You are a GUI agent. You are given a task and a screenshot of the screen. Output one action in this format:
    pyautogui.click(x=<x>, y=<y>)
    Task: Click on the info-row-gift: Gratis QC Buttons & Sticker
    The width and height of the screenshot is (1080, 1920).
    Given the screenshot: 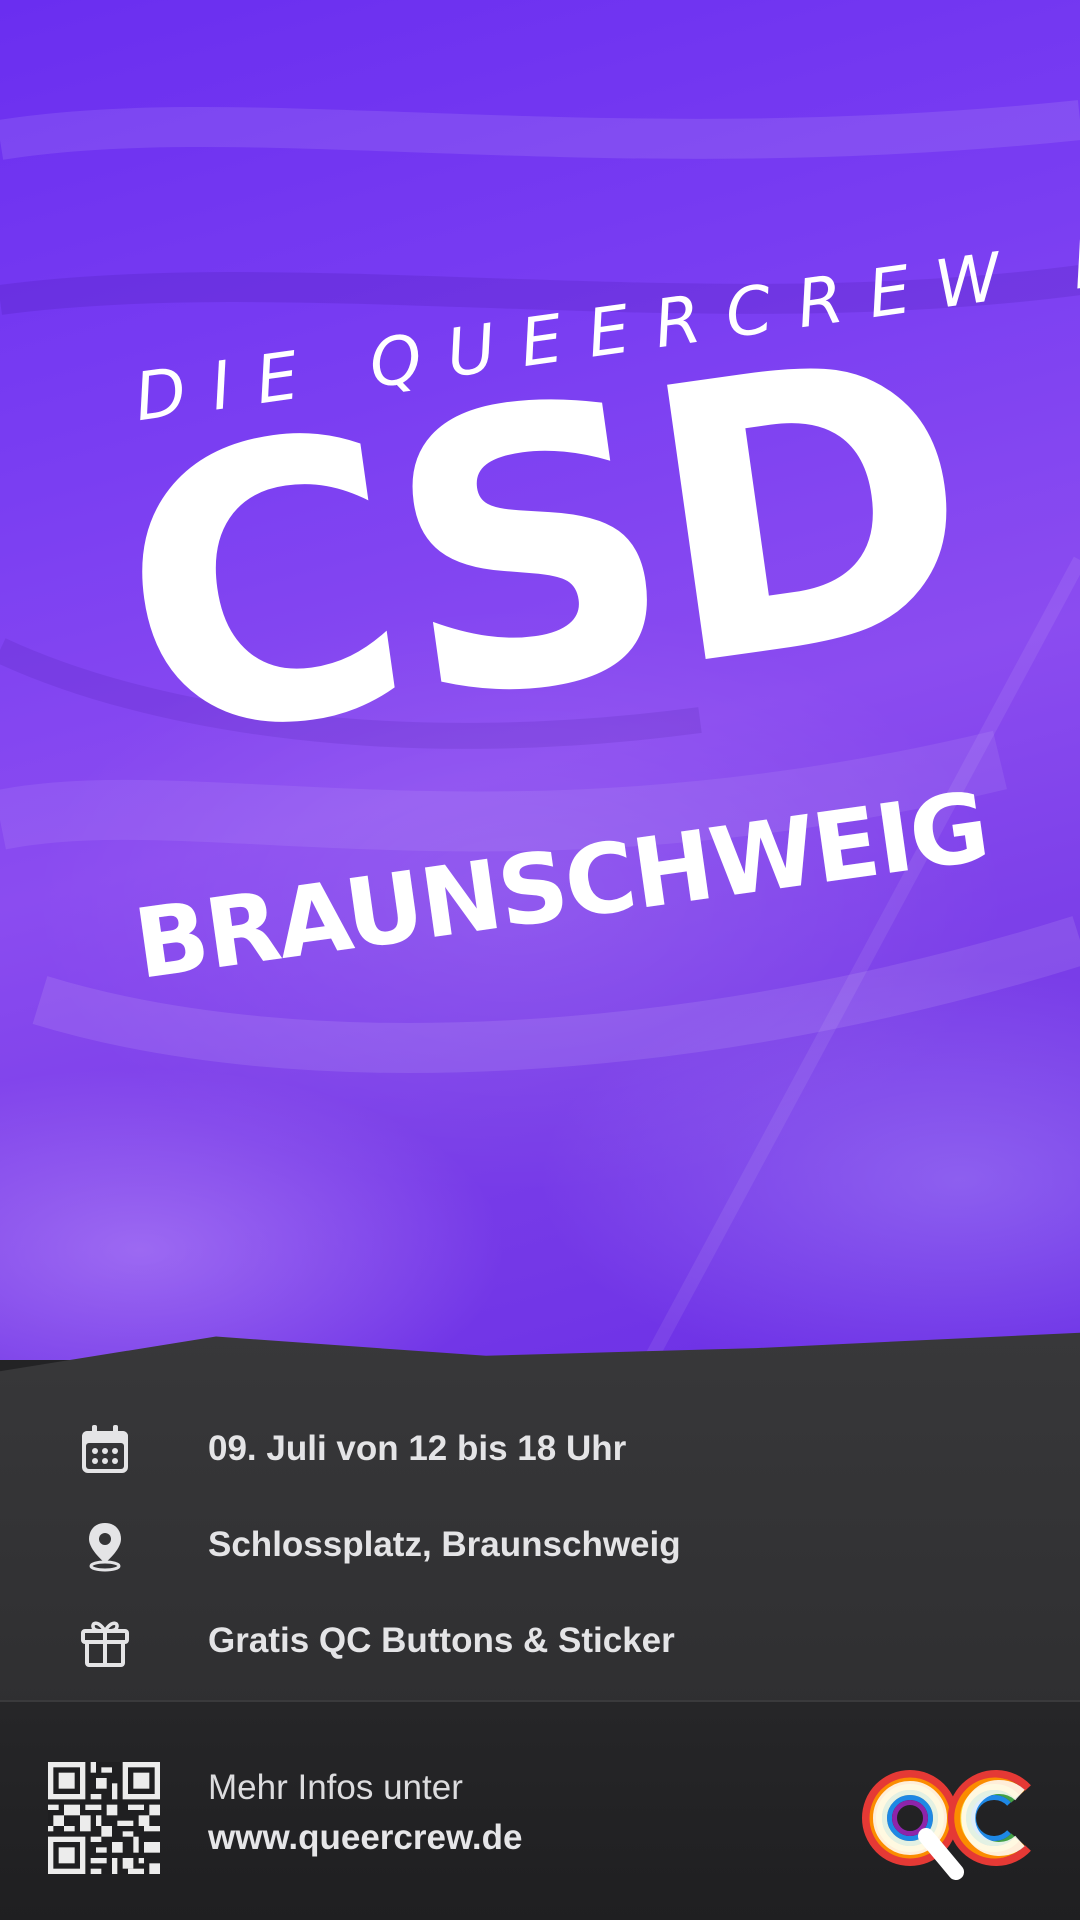 What is the action you would take?
    pyautogui.click(x=540, y=1642)
    